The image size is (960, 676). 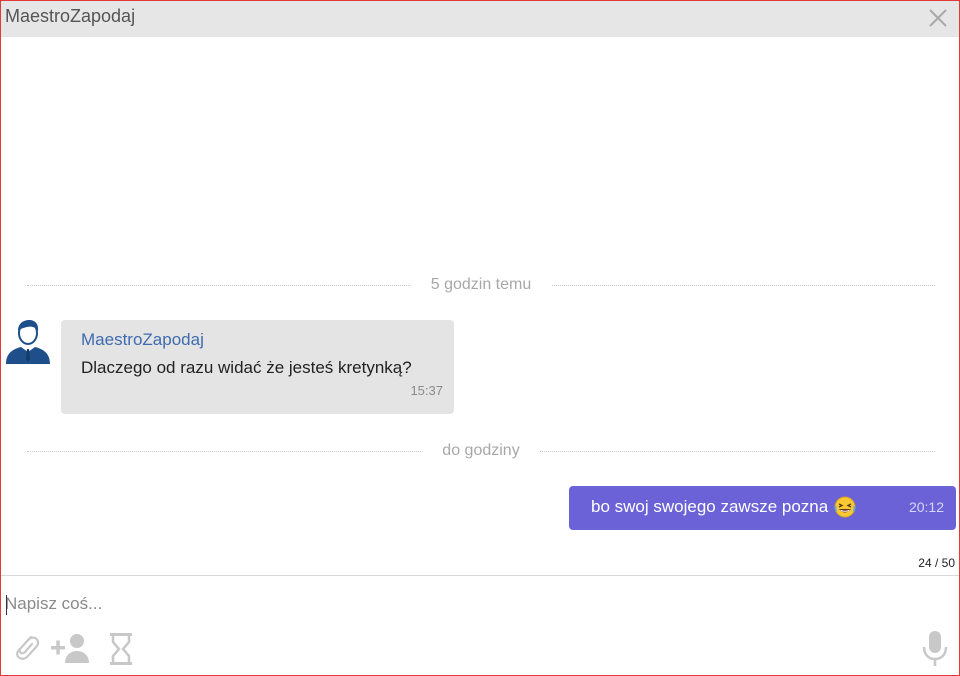 I want to click on outgoing-message: bo swoj swojego zawsze pozna 20:12, so click(x=762, y=508).